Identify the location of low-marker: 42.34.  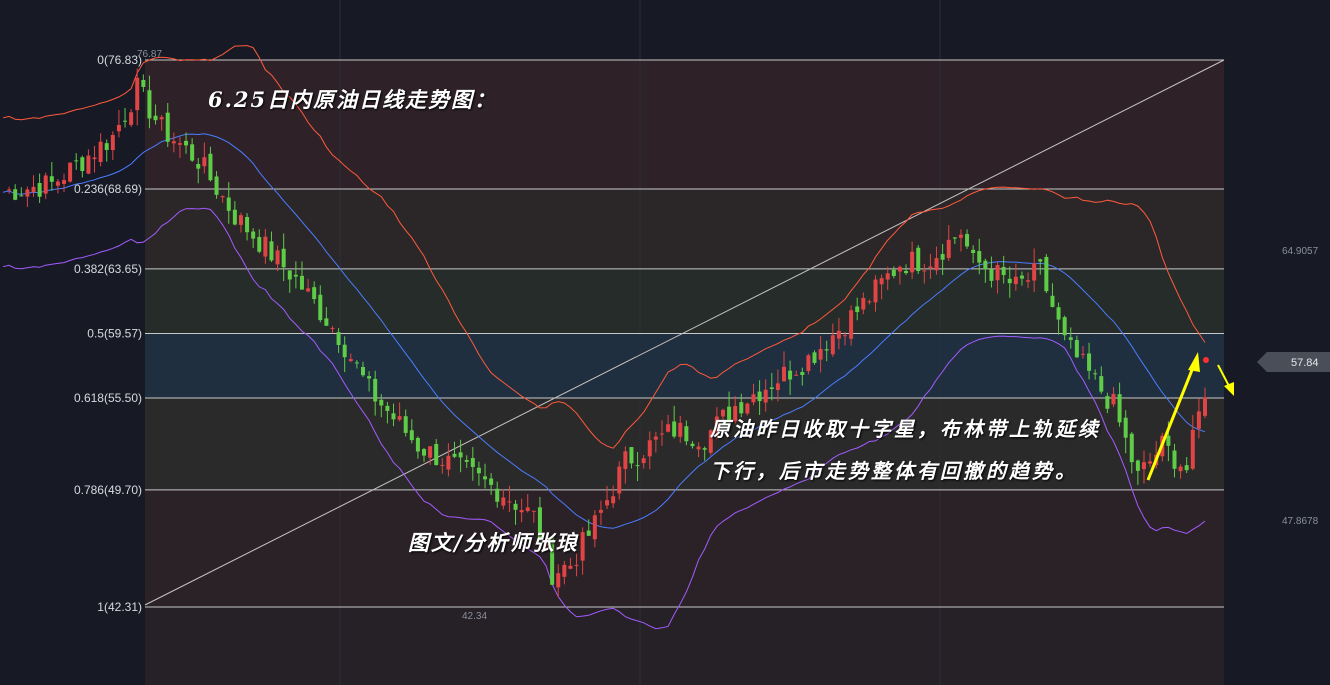
(474, 616).